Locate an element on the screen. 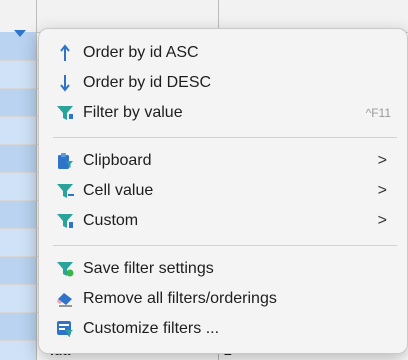 Image resolution: width=408 pixels, height=360 pixels. customize-filters-icon is located at coordinates (65, 329).